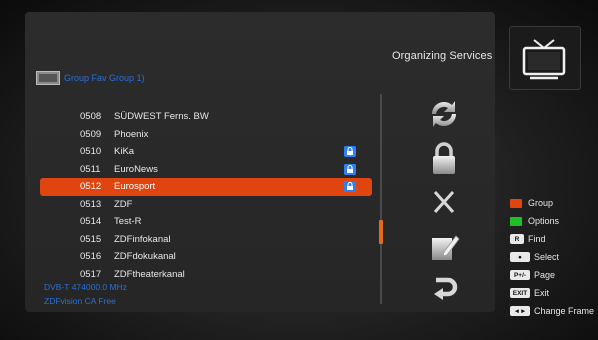 The image size is (598, 340). What do you see at coordinates (206, 170) in the screenshot?
I see `channel-row: 0511 EuroNews` at bounding box center [206, 170].